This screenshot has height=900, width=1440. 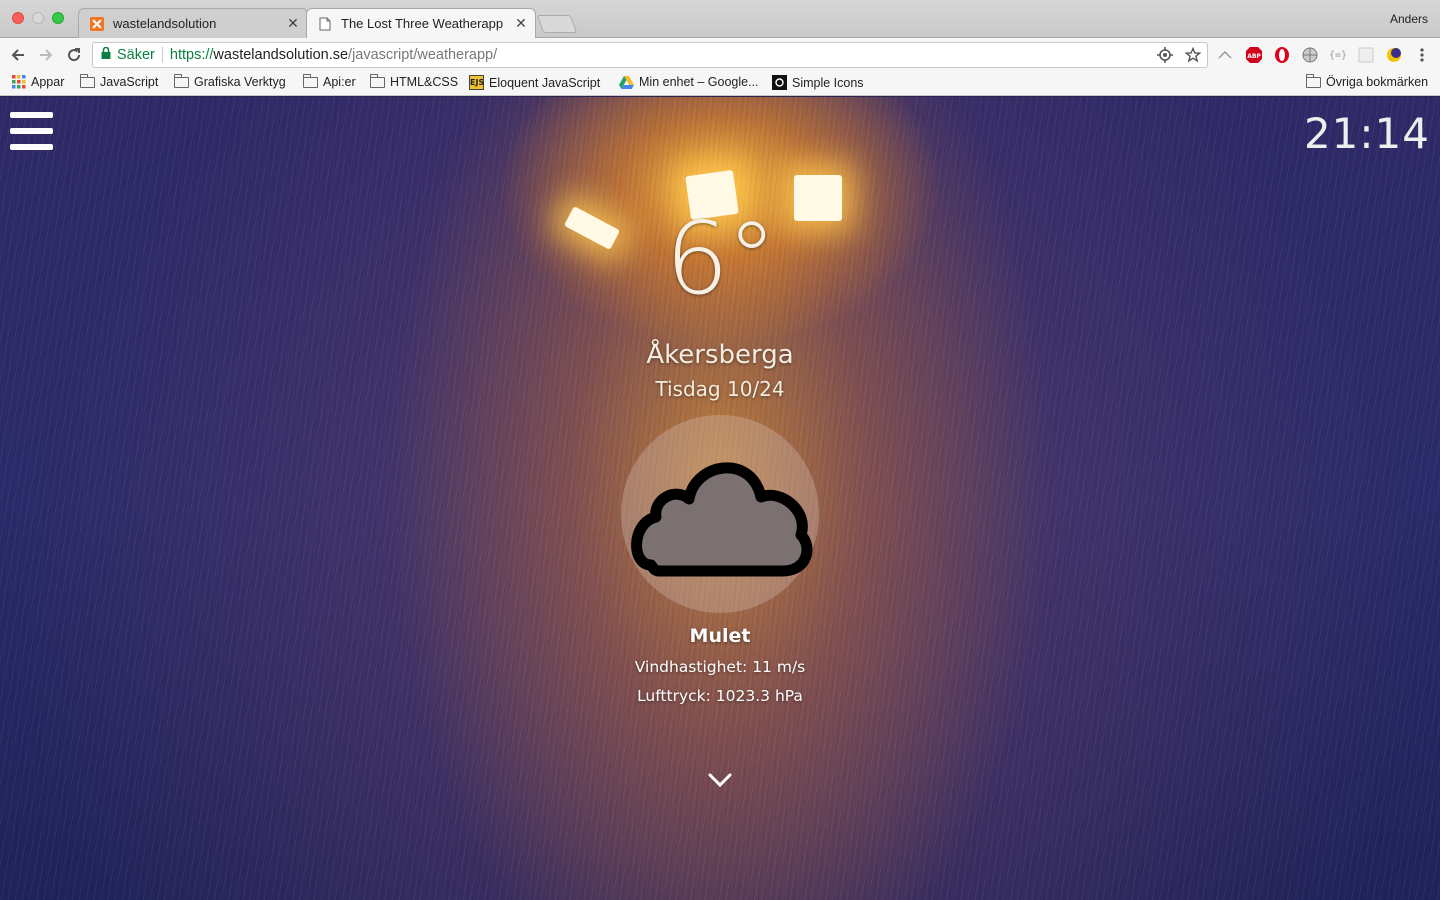 I want to click on bookmark-label: Grafiska Verktyg, so click(x=240, y=82).